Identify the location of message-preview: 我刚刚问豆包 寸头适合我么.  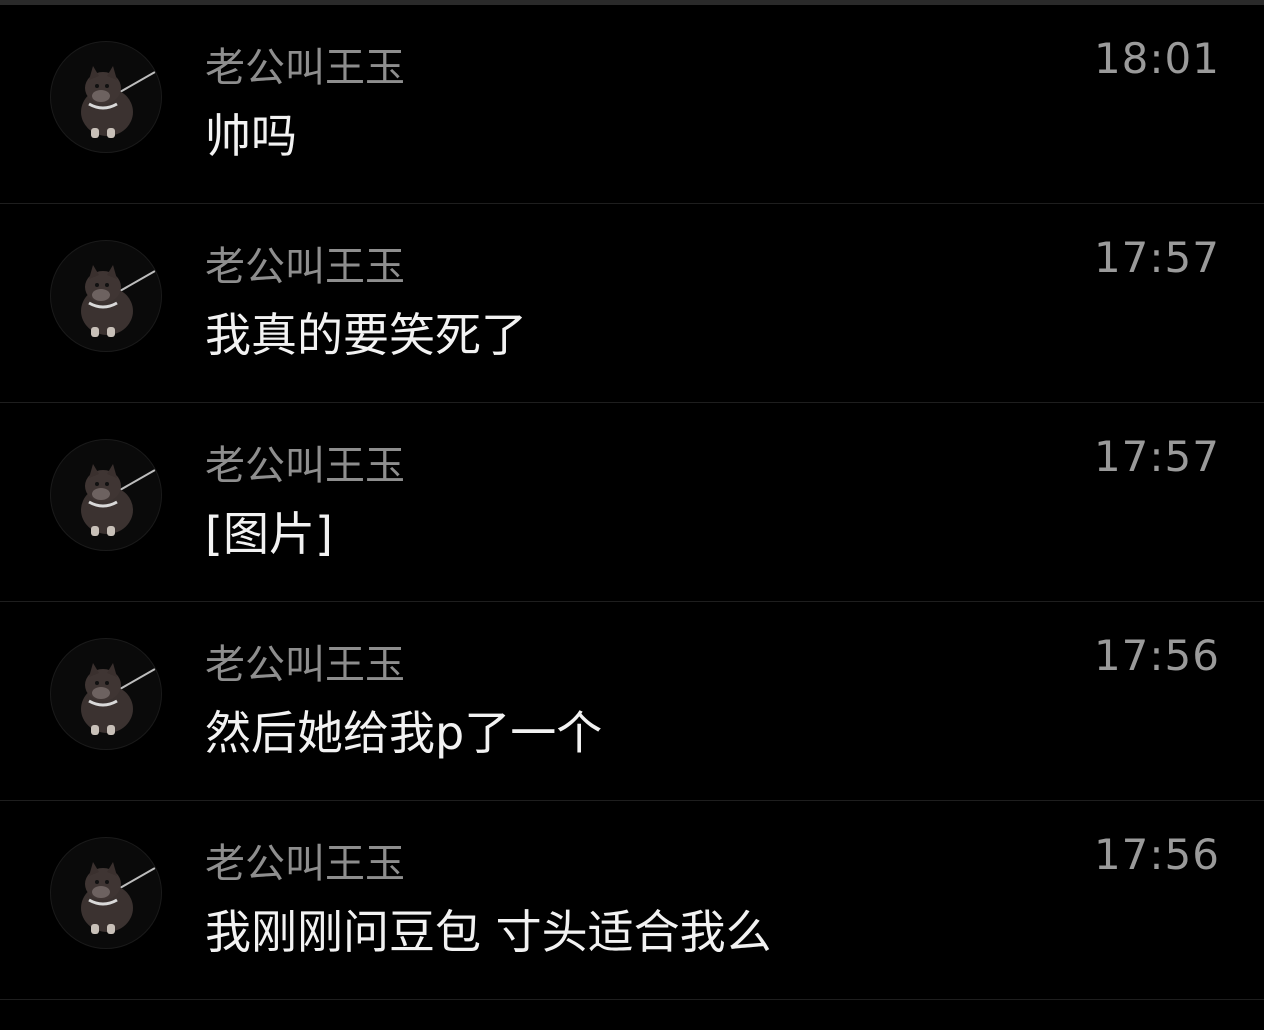
(488, 932).